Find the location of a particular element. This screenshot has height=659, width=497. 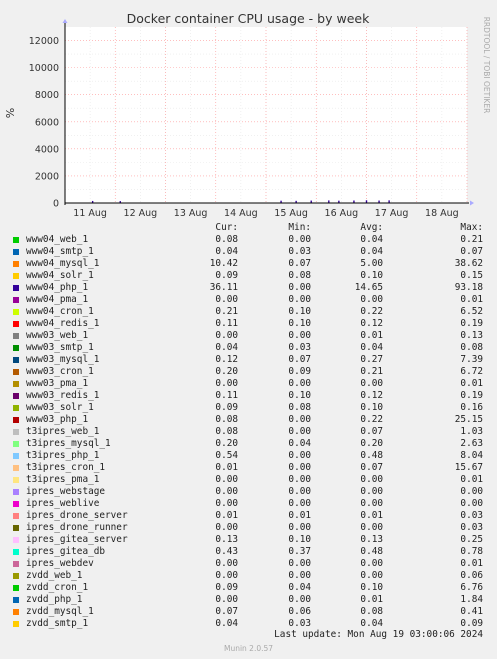

legend-item: www04_solr_1 0.09 0.08 0.10 0.15 is located at coordinates (253, 276).